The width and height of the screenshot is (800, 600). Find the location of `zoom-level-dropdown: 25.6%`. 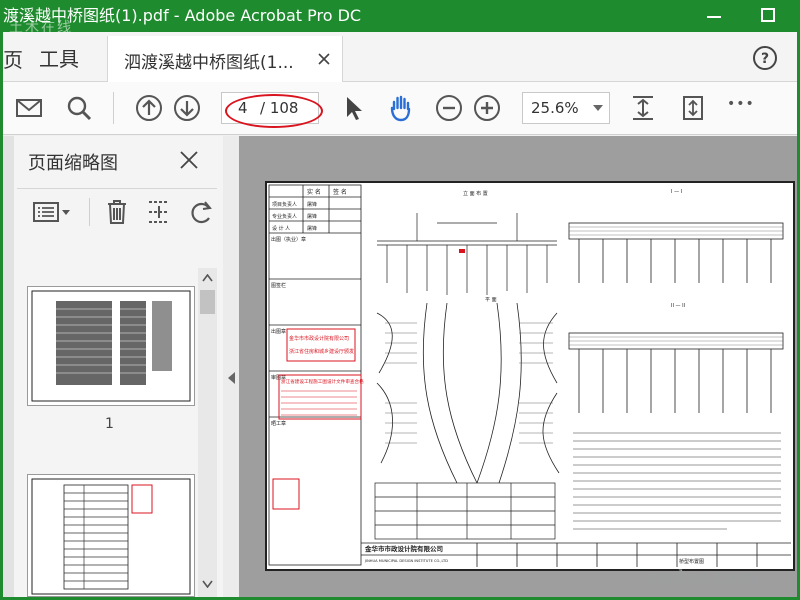

zoom-level-dropdown: 25.6% is located at coordinates (566, 108).